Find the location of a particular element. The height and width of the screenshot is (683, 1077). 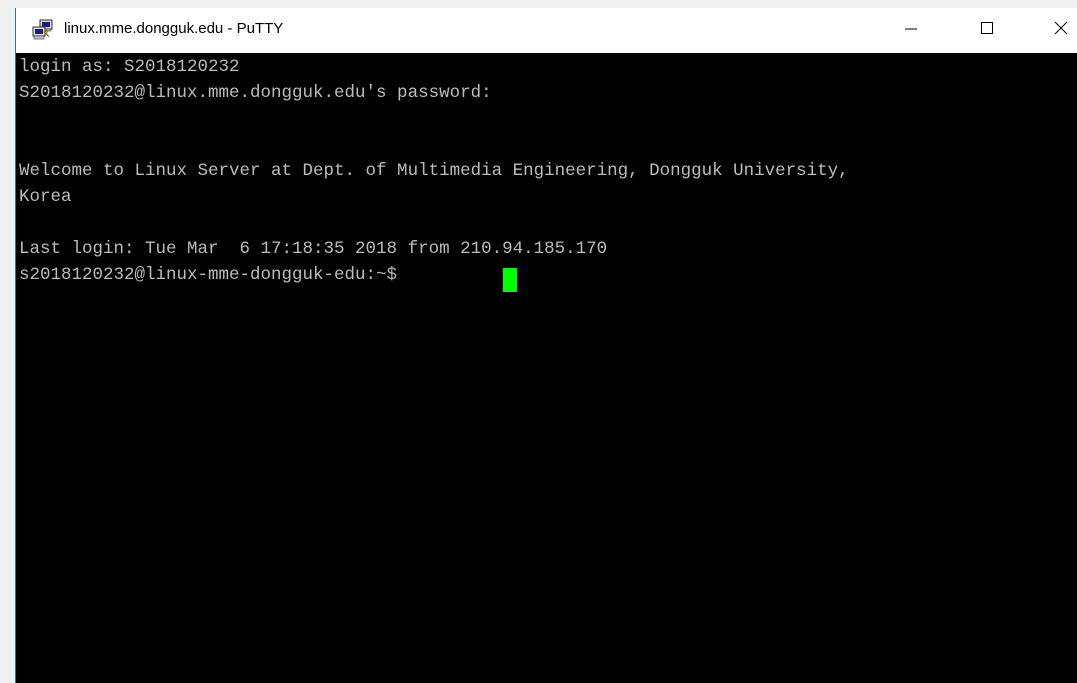

minimize-button is located at coordinates (911, 30).